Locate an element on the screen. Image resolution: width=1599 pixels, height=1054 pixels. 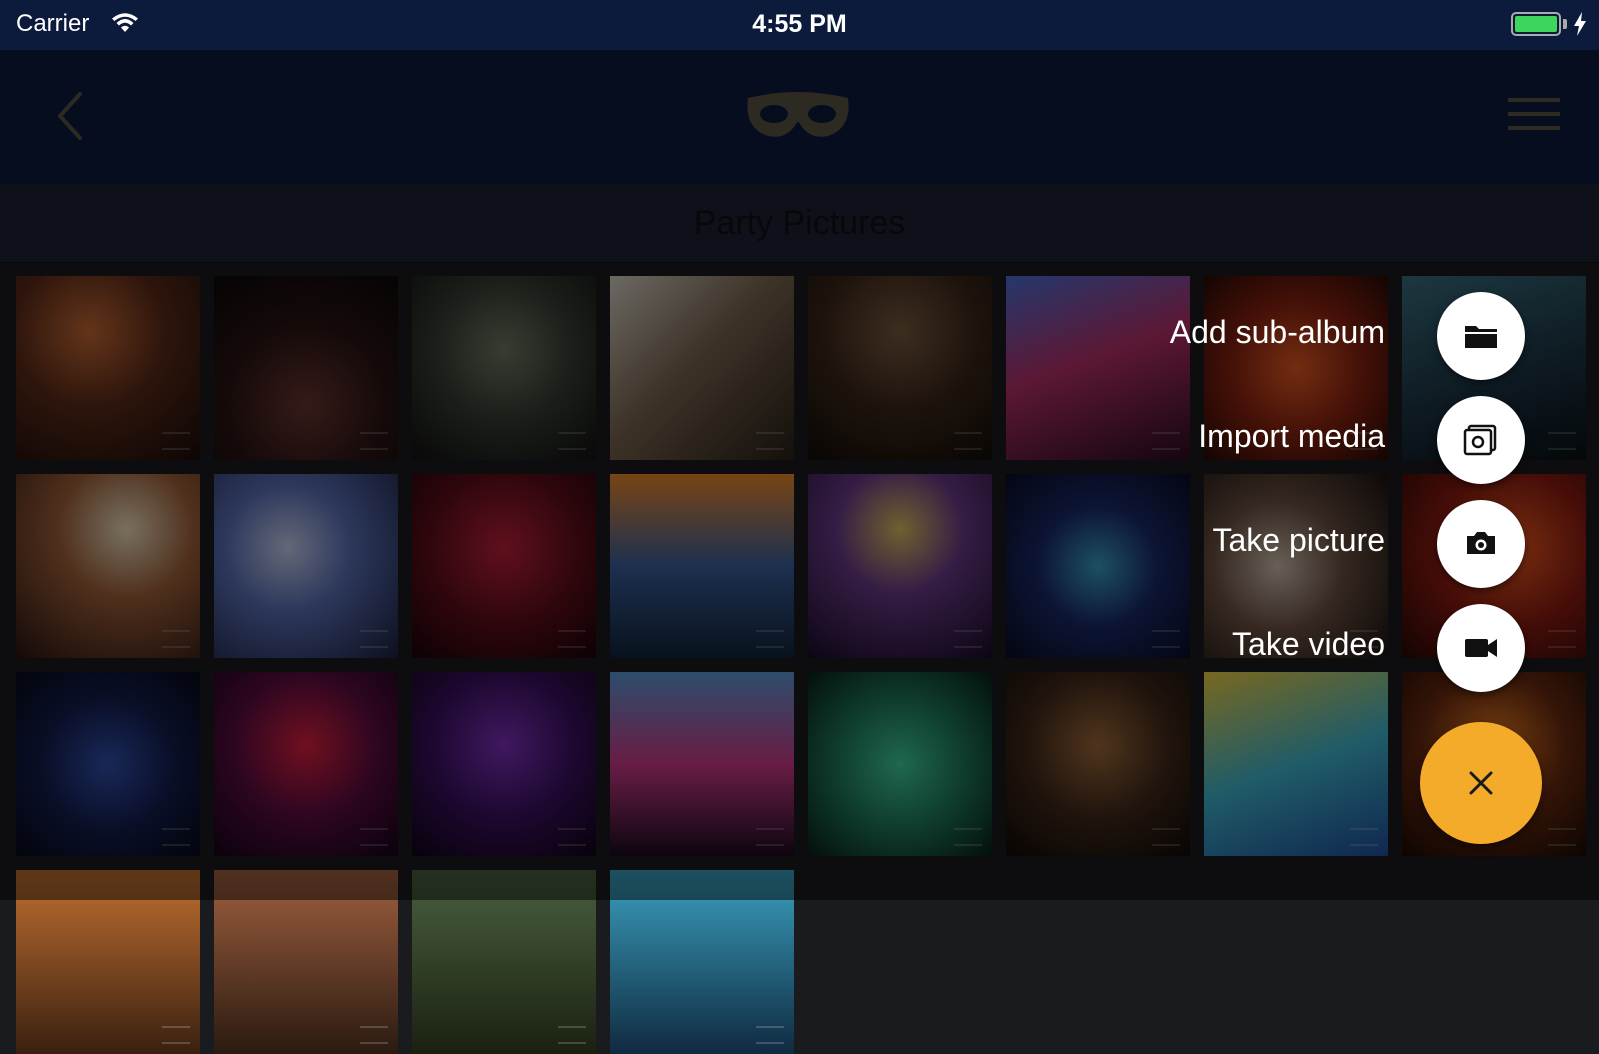
add-sub-album-label: Add sub-album is located at coordinates (1277, 332).